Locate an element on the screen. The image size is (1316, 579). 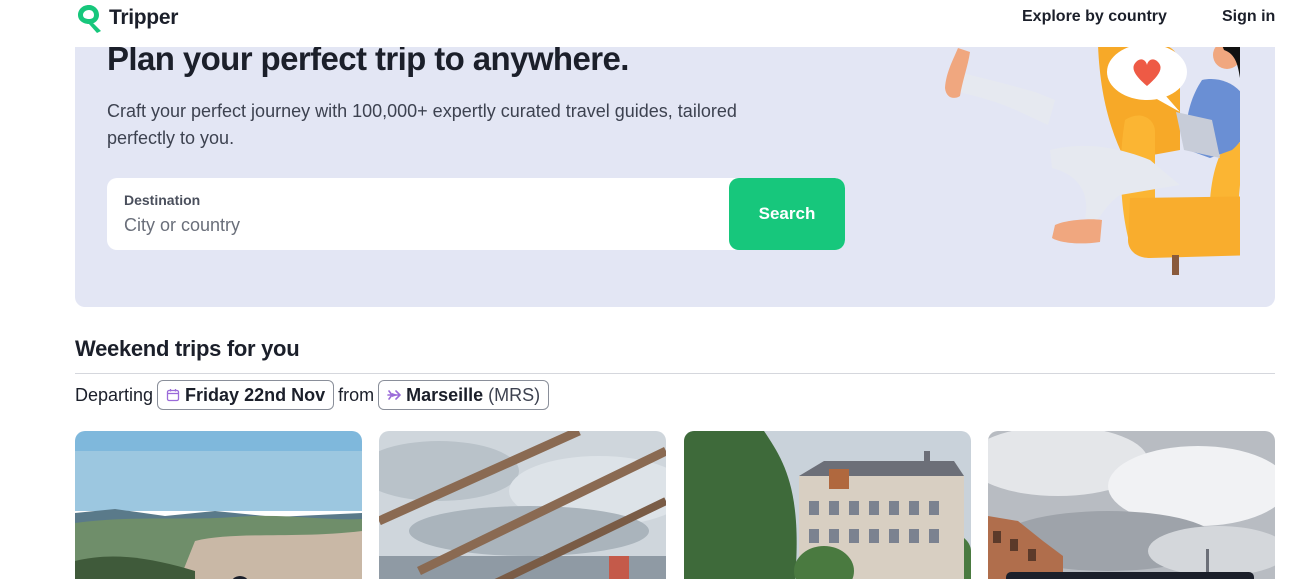
departure-city-picker: Marseille (MRS) is located at coordinates (464, 395).